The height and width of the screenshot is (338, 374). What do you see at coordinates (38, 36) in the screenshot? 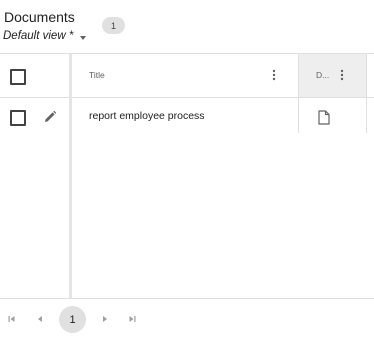
I see `view-label: Default view *` at bounding box center [38, 36].